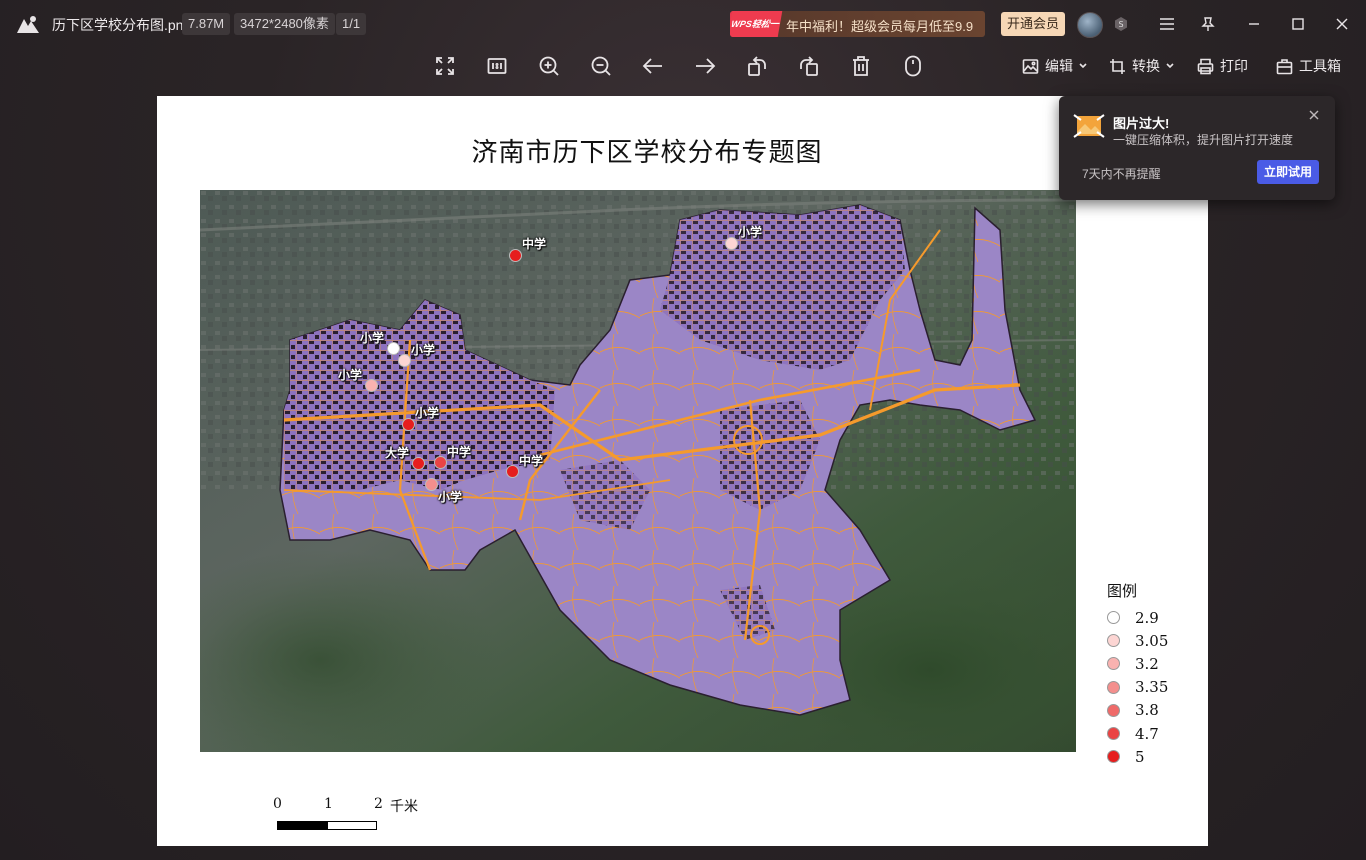 The height and width of the screenshot is (860, 1366). I want to click on convert-menu: 转换, so click(1141, 66).